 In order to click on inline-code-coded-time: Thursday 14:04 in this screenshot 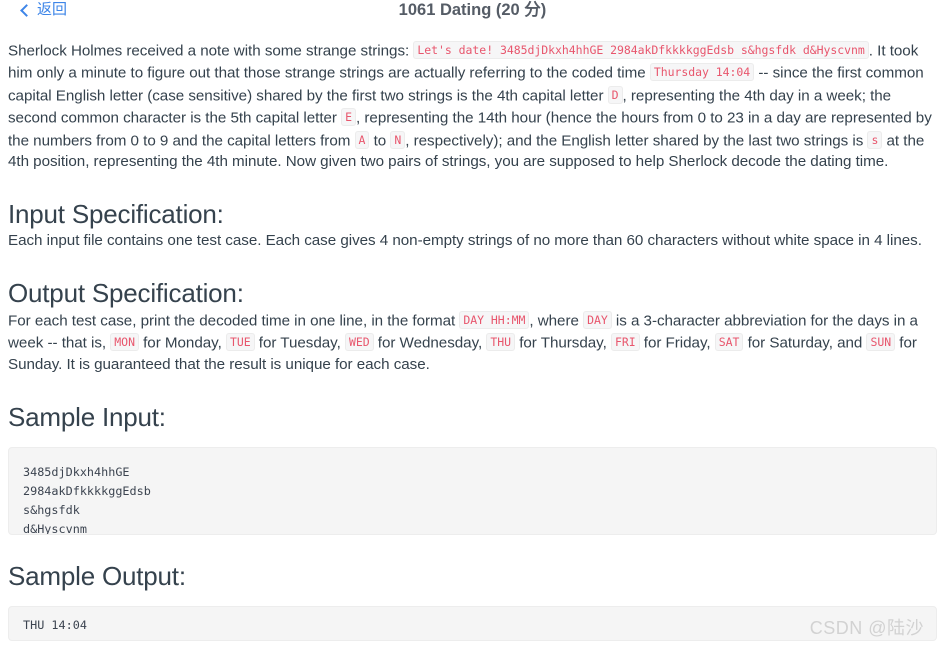, I will do `click(702, 72)`.